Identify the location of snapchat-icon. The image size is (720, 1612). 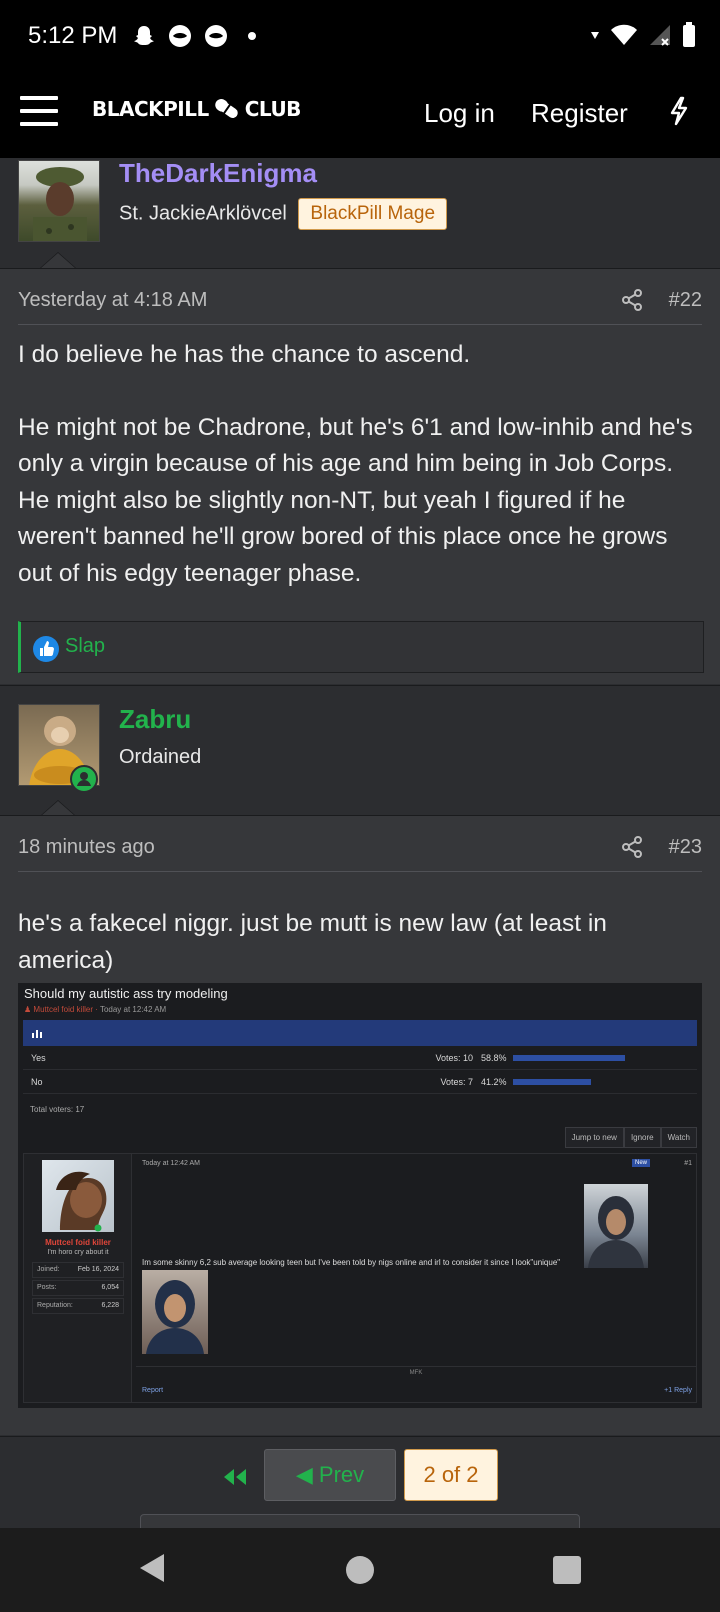
(144, 35).